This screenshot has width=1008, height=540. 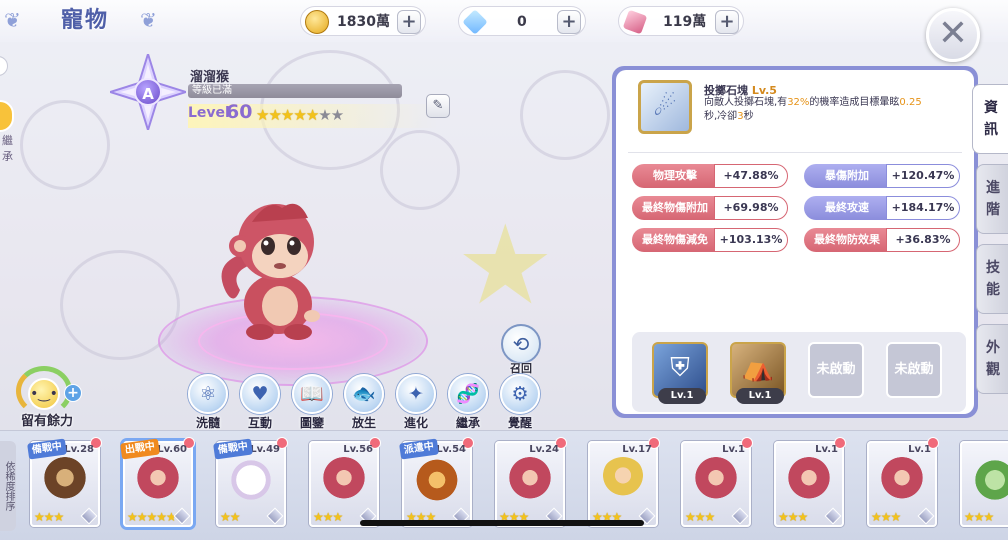 What do you see at coordinates (847, 176) in the screenshot?
I see `stat-label: 暴傷附加` at bounding box center [847, 176].